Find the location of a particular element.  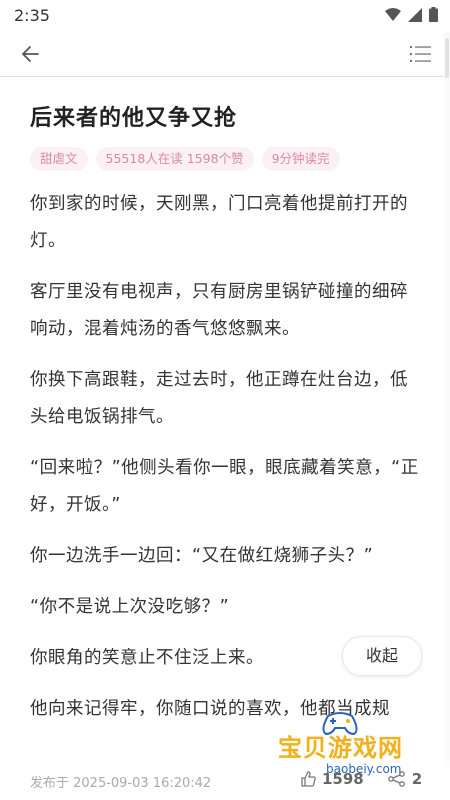

publish-time: 发布于 2025-09-03 16:20:42 is located at coordinates (121, 783).